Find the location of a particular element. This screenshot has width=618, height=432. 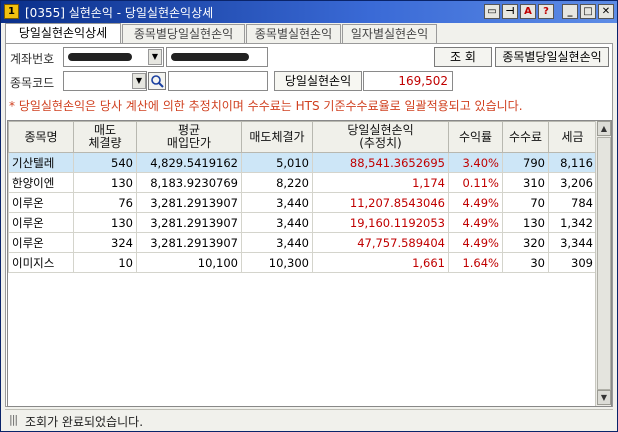

cell-pnl: 11,207.8543046 is located at coordinates (380, 202).